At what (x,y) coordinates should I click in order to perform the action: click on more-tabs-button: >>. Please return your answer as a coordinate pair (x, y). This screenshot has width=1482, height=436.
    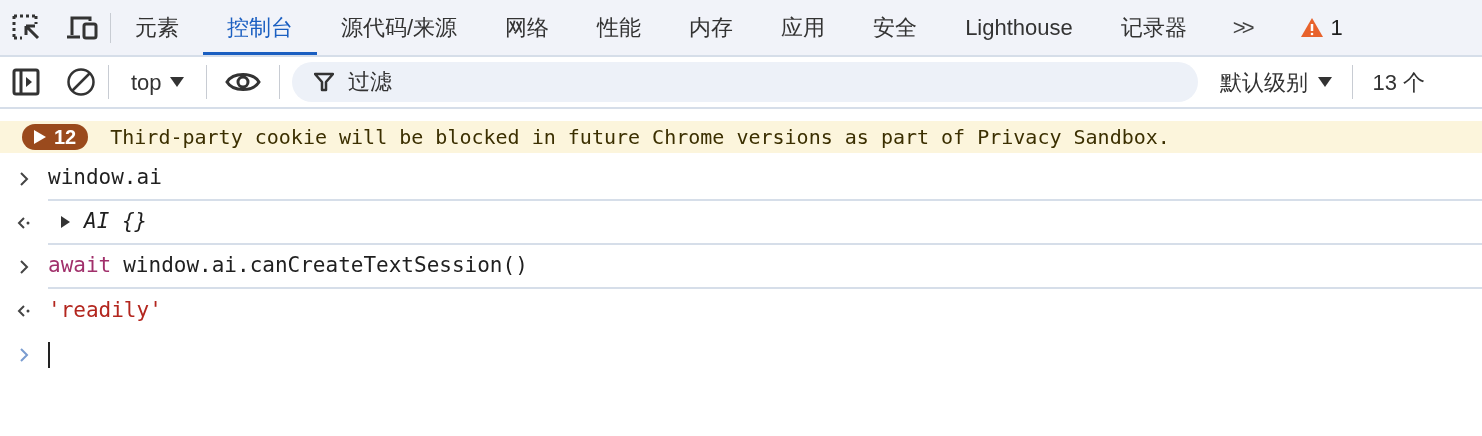
    Looking at the image, I should click on (1241, 27).